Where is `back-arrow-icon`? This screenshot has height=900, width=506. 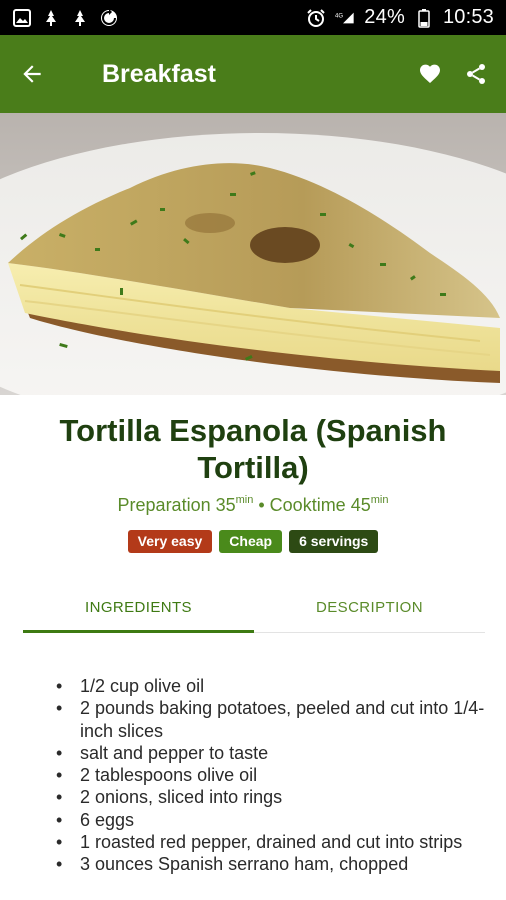 back-arrow-icon is located at coordinates (32, 74).